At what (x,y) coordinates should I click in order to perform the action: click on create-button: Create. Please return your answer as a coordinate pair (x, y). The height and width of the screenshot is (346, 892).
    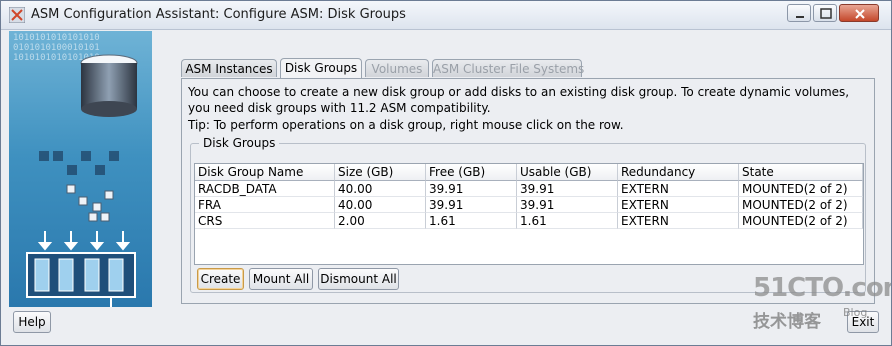
    Looking at the image, I should click on (220, 279).